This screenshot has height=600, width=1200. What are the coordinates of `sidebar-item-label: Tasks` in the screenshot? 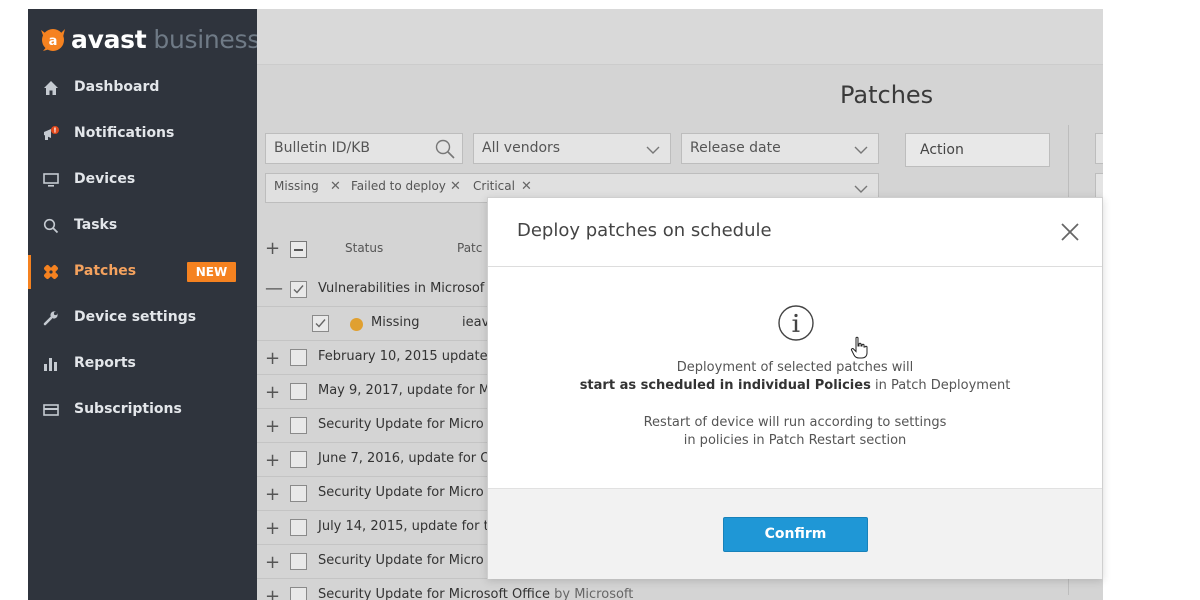 It's located at (96, 225).